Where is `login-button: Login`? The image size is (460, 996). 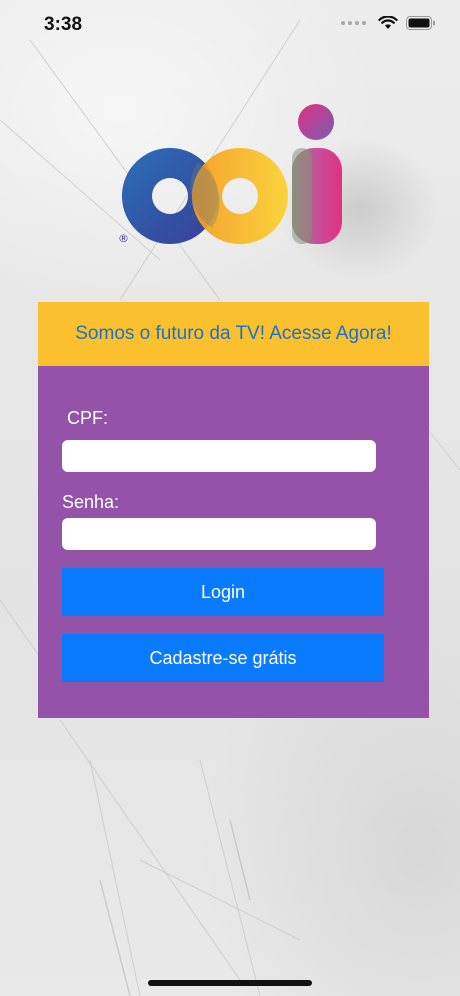 login-button: Login is located at coordinates (223, 592).